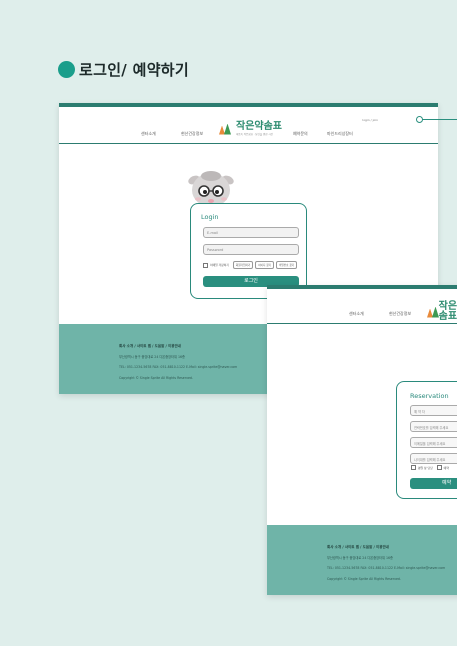 This screenshot has width=457, height=646. Describe the element at coordinates (210, 217) in the screenshot. I see `login-title: Login` at that location.